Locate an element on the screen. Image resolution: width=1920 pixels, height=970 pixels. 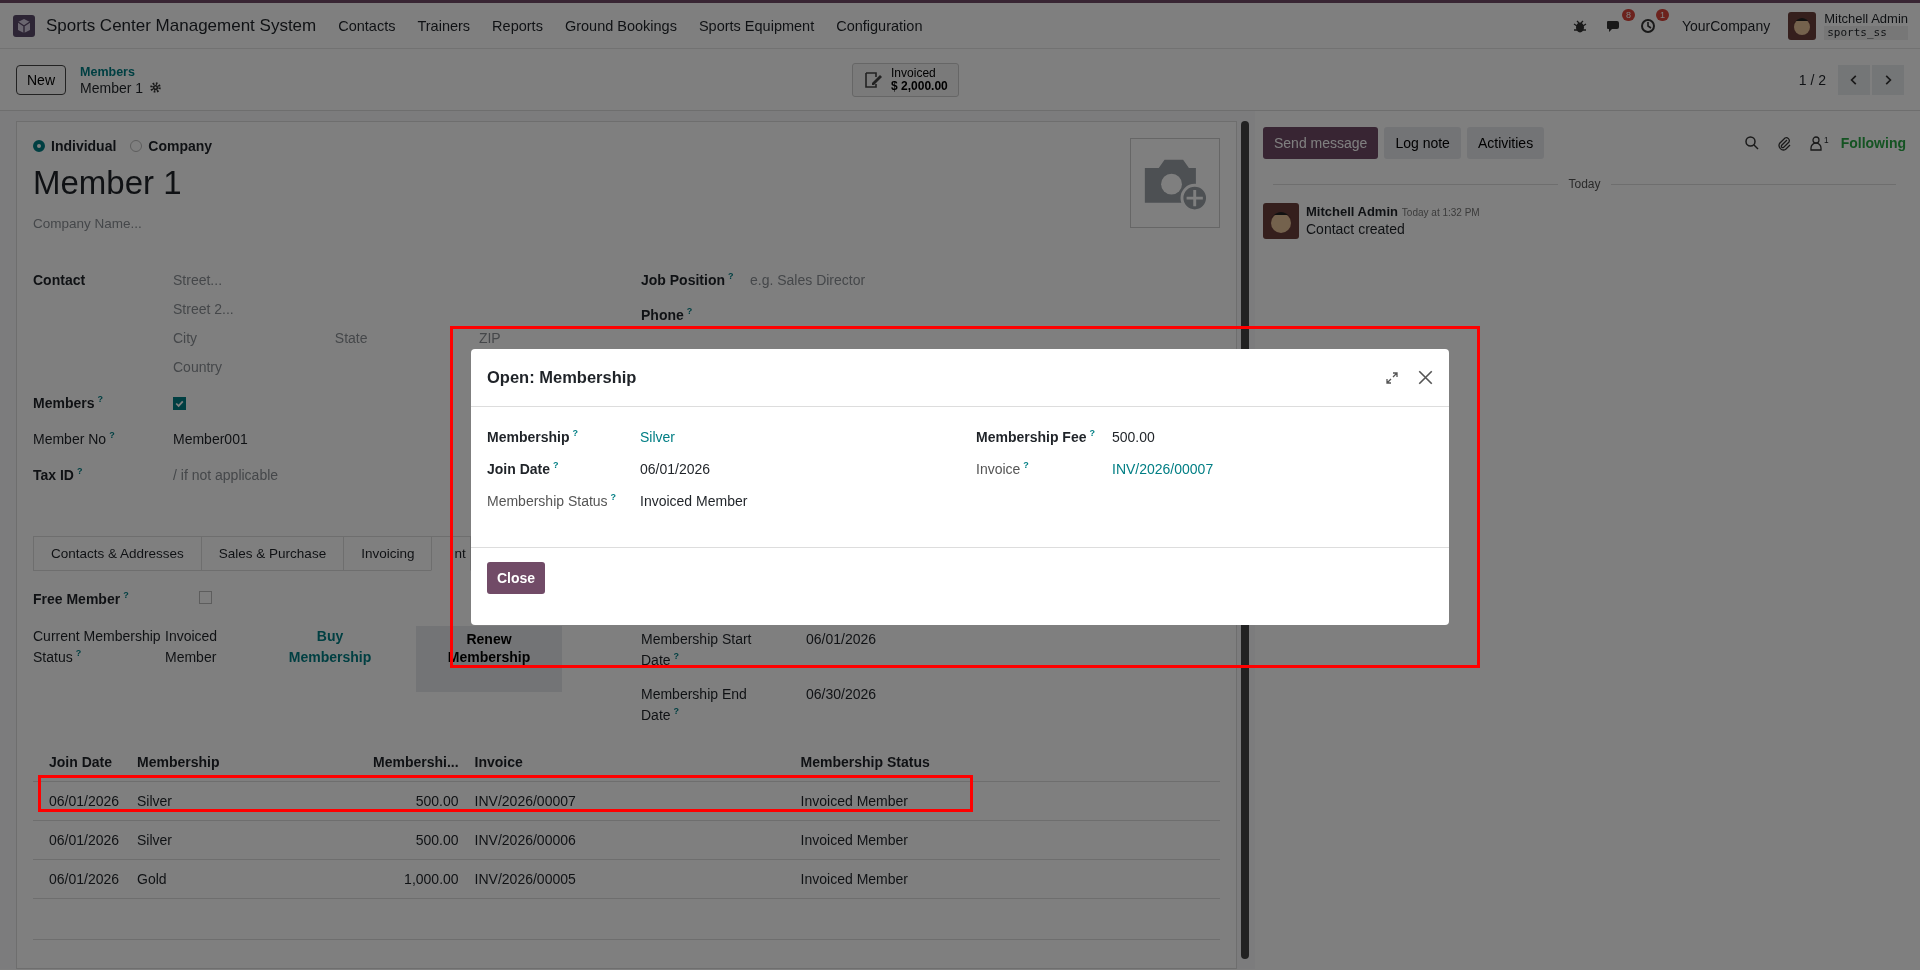
paperclip-icon is located at coordinates (1784, 143).